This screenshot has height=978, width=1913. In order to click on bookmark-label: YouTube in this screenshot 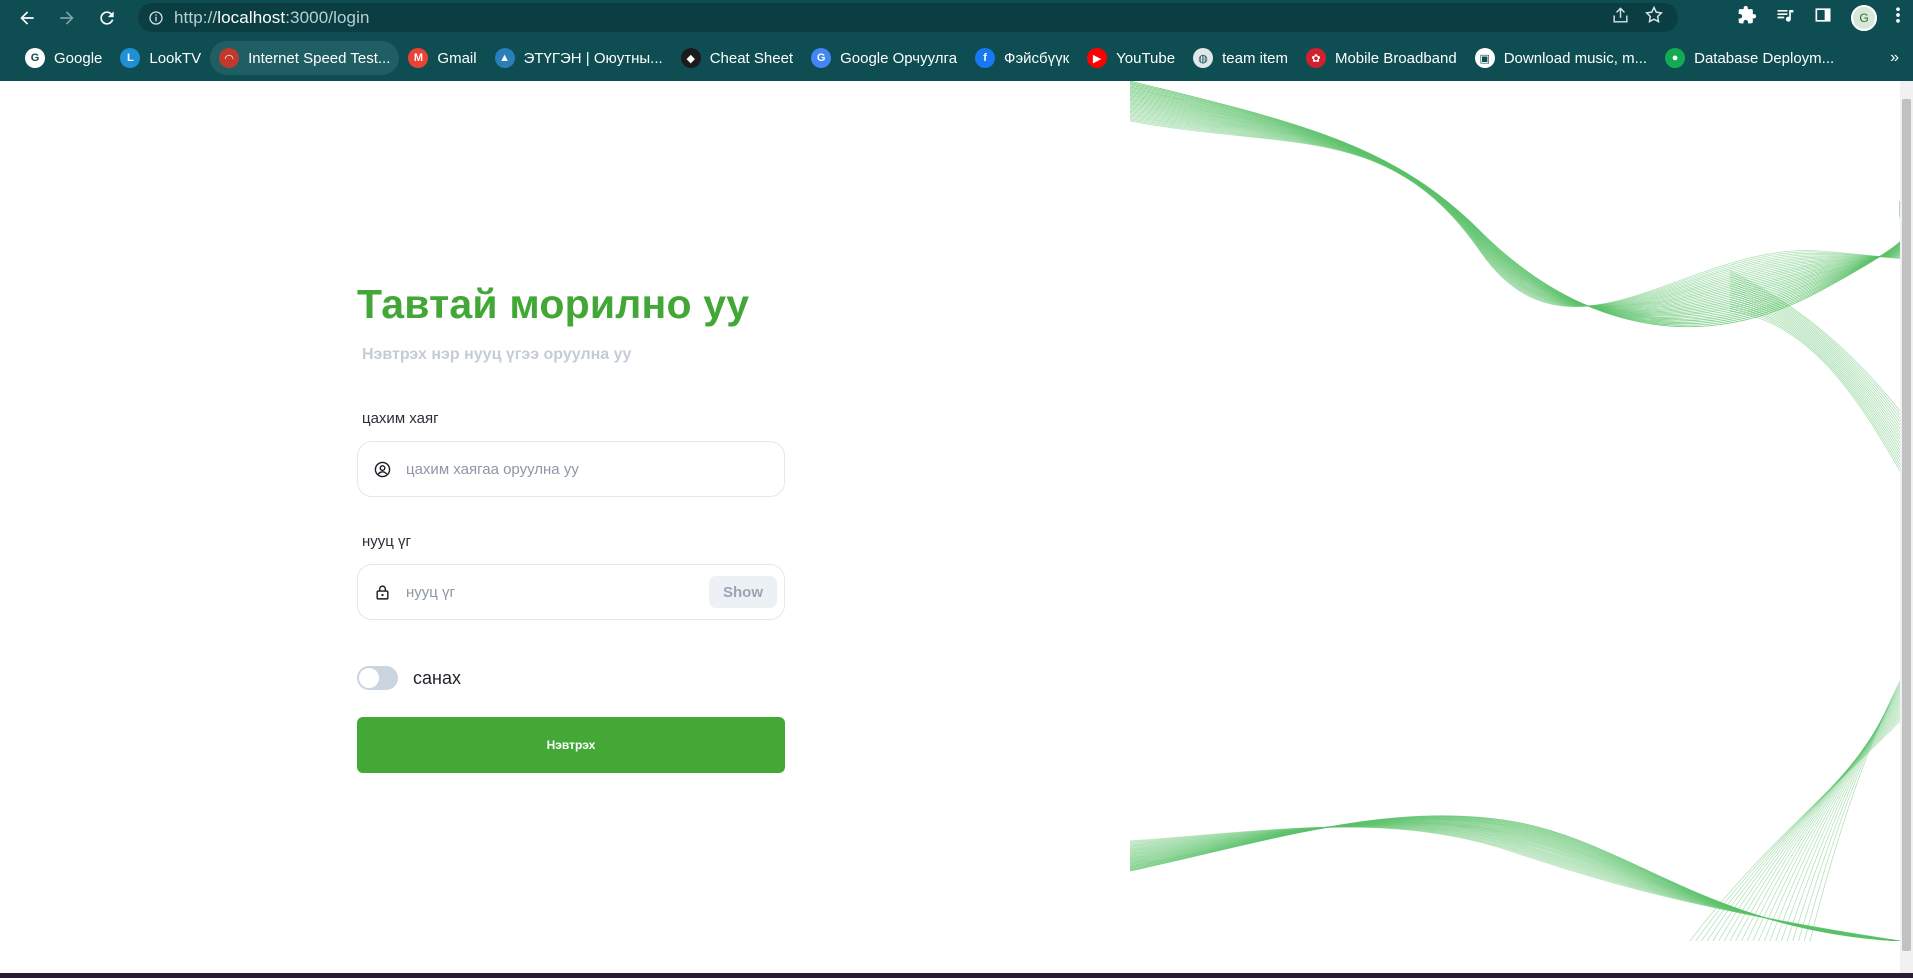, I will do `click(1146, 58)`.